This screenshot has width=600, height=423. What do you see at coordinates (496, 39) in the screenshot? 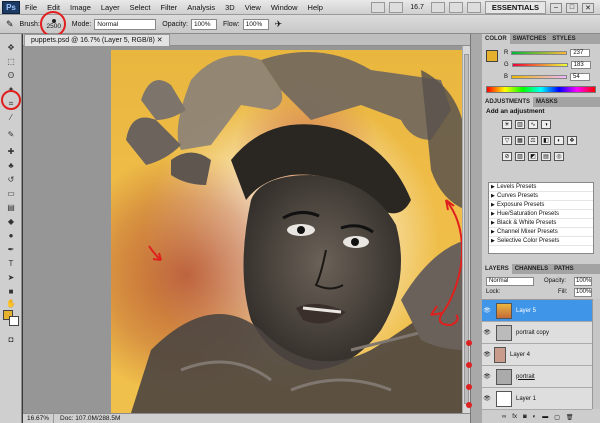
I see `tab-color: COLOR` at bounding box center [496, 39].